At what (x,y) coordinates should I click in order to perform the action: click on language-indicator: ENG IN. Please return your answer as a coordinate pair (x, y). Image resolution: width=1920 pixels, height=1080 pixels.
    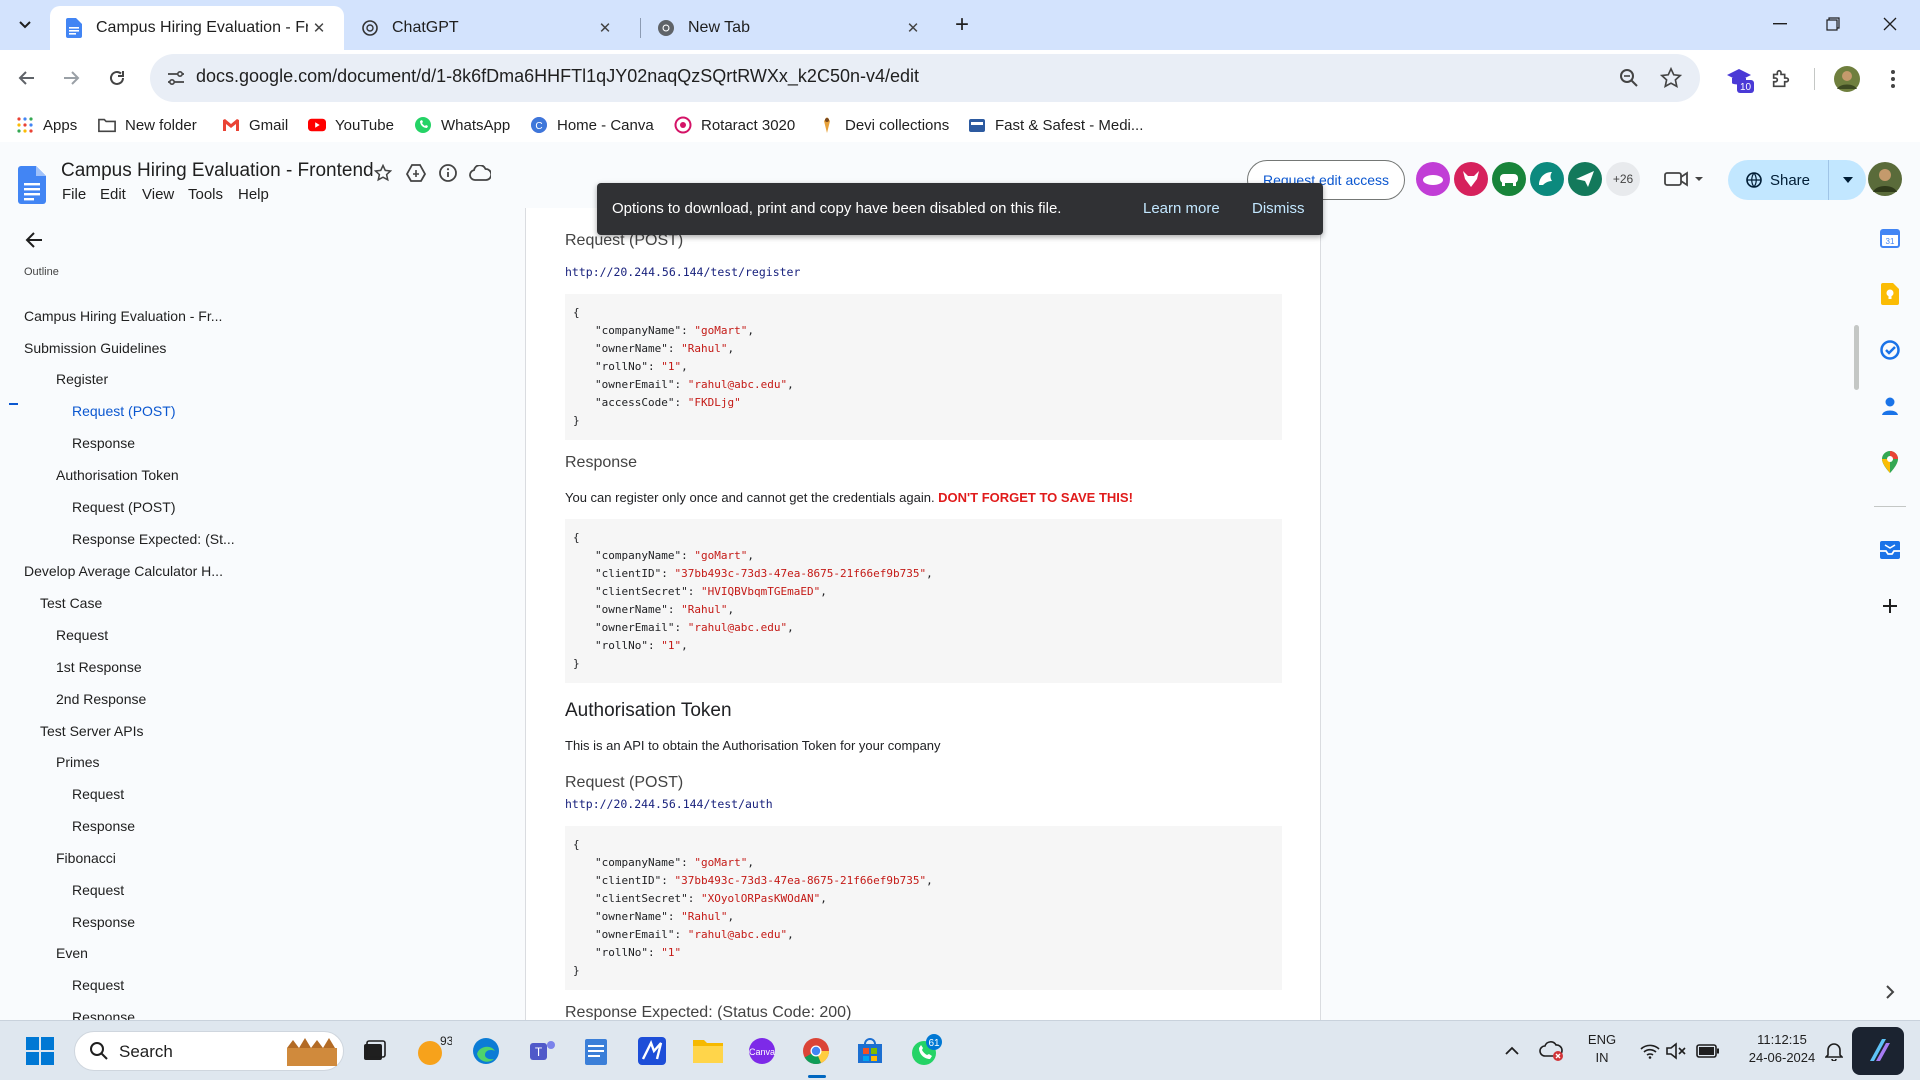
    Looking at the image, I should click on (1602, 1049).